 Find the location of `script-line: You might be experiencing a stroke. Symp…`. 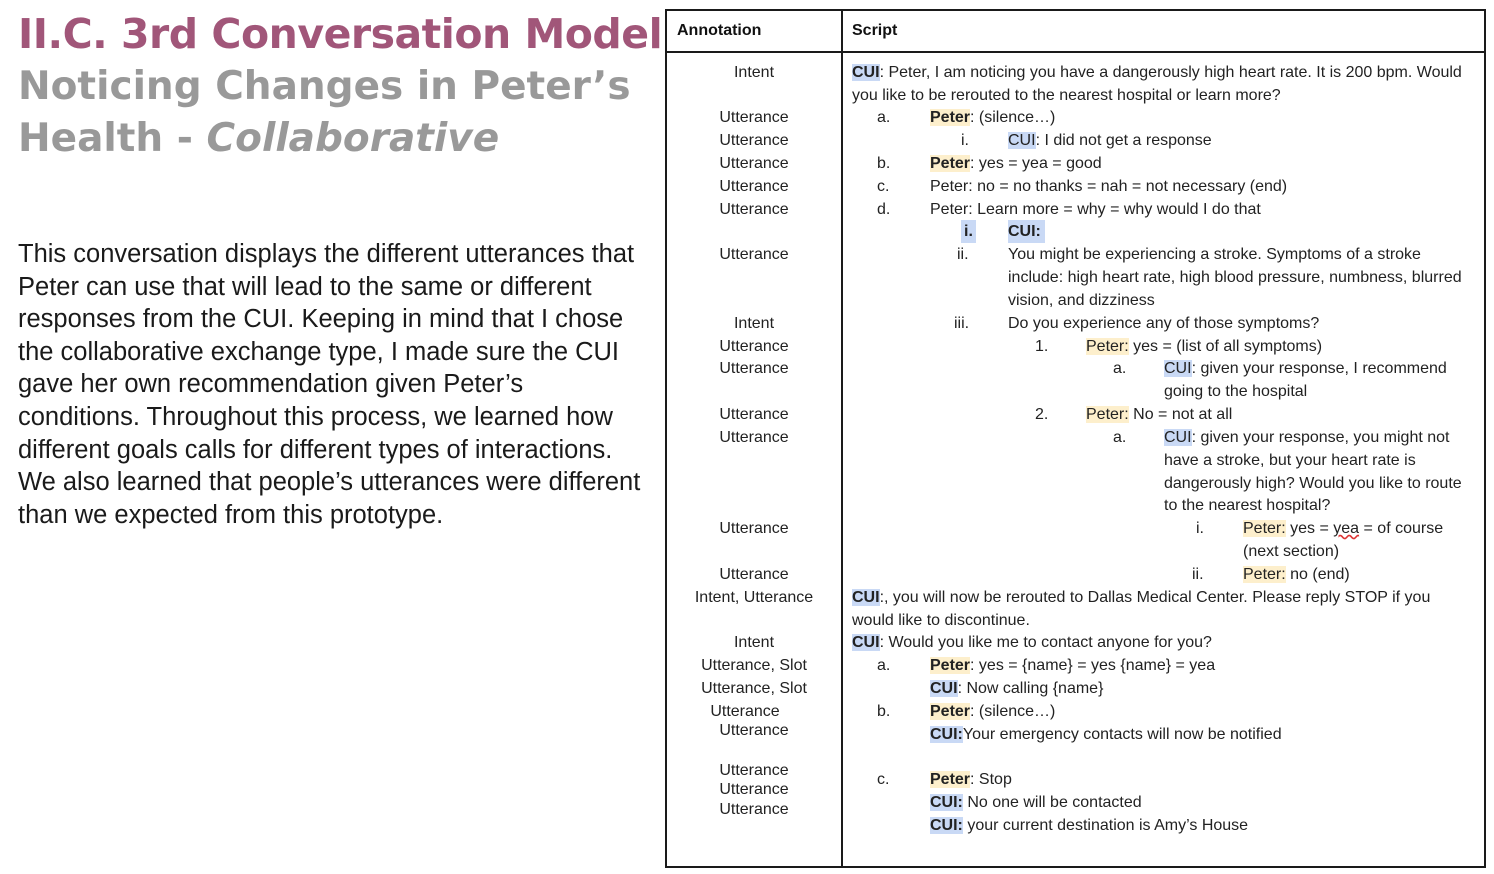

script-line: You might be experiencing a stroke. Symp… is located at coordinates (1214, 254).